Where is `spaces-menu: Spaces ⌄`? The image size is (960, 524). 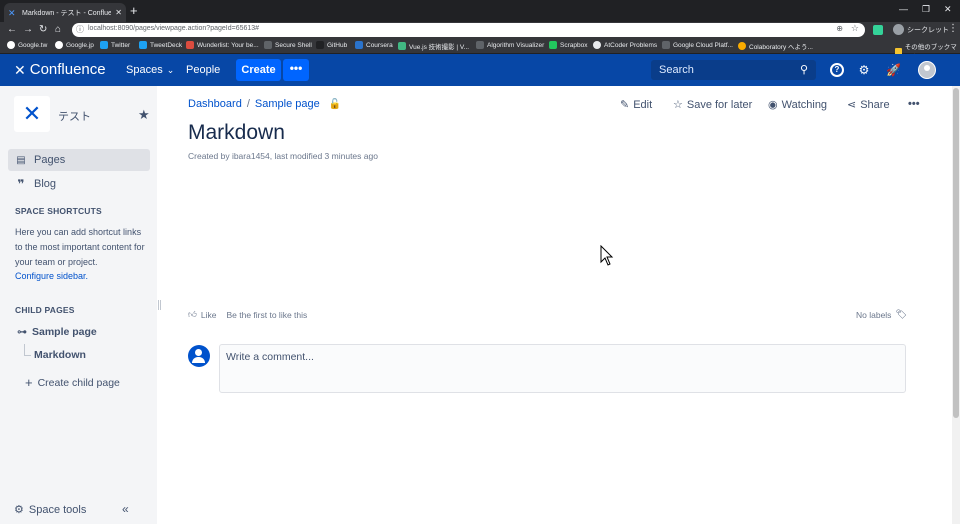
spaces-menu: Spaces ⌄ is located at coordinates (150, 70).